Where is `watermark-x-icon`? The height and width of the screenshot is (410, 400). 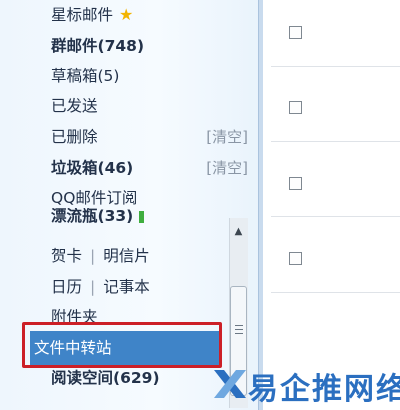
watermark-x-icon is located at coordinates (230, 384).